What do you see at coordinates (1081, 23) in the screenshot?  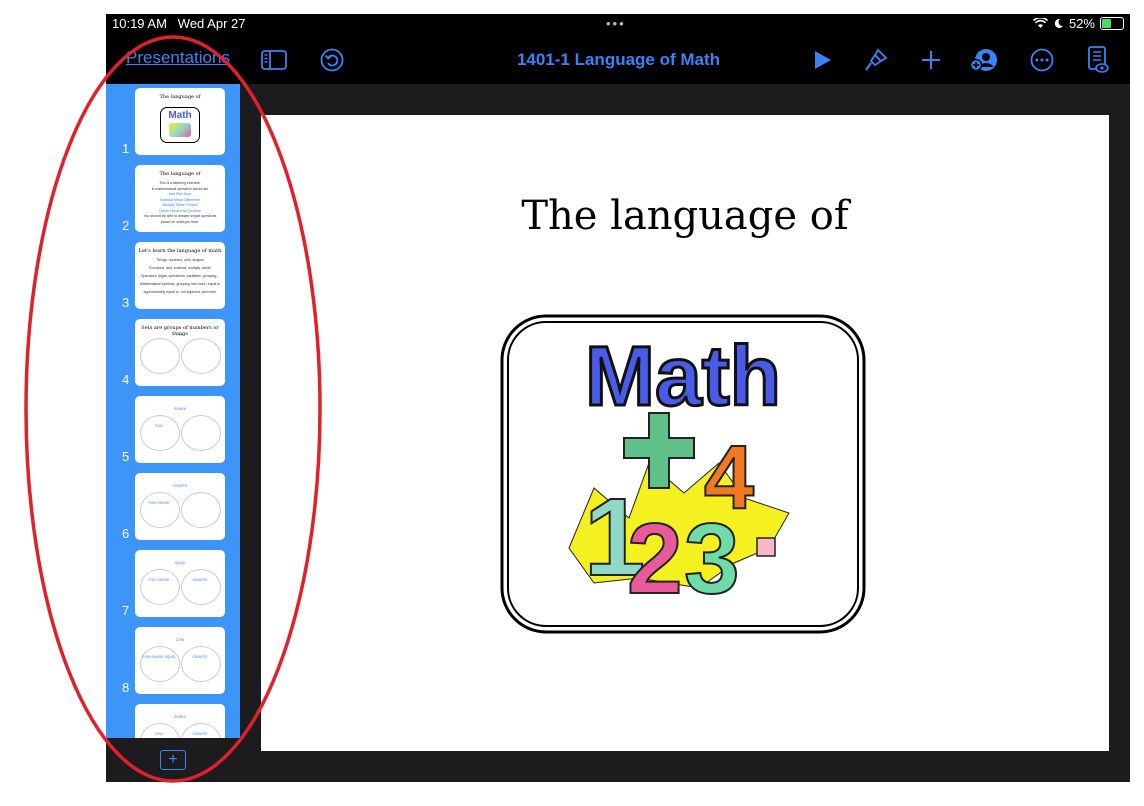 I see `battery-percent: 52%` at bounding box center [1081, 23].